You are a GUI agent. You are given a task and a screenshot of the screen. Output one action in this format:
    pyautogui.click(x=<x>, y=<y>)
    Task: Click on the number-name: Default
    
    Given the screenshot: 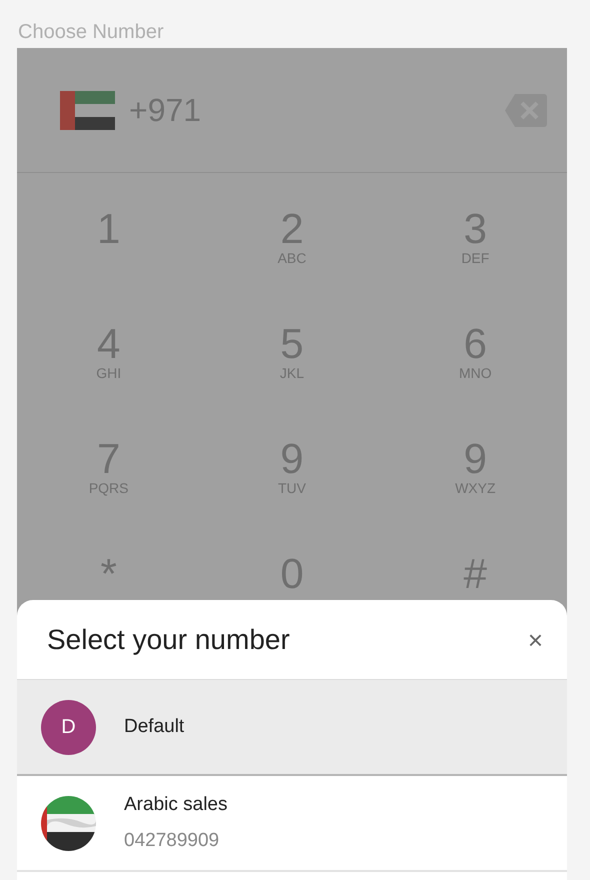 What is the action you would take?
    pyautogui.click(x=154, y=726)
    